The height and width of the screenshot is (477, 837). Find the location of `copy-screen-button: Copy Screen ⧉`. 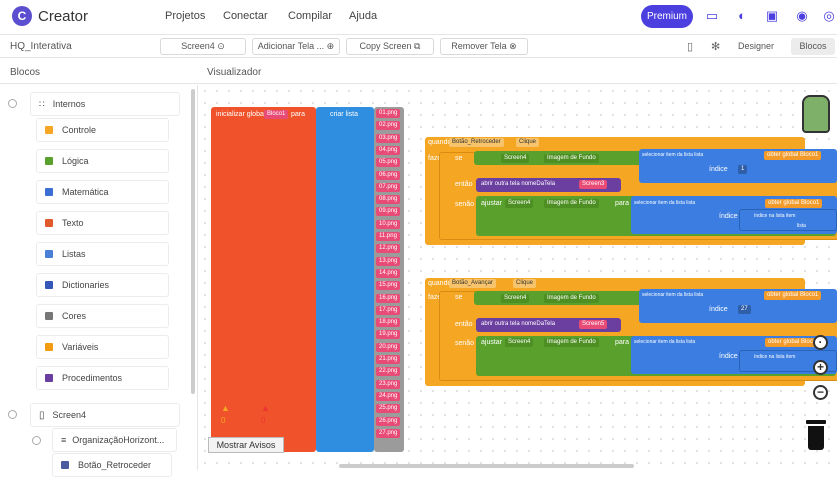

copy-screen-button: Copy Screen ⧉ is located at coordinates (390, 46).